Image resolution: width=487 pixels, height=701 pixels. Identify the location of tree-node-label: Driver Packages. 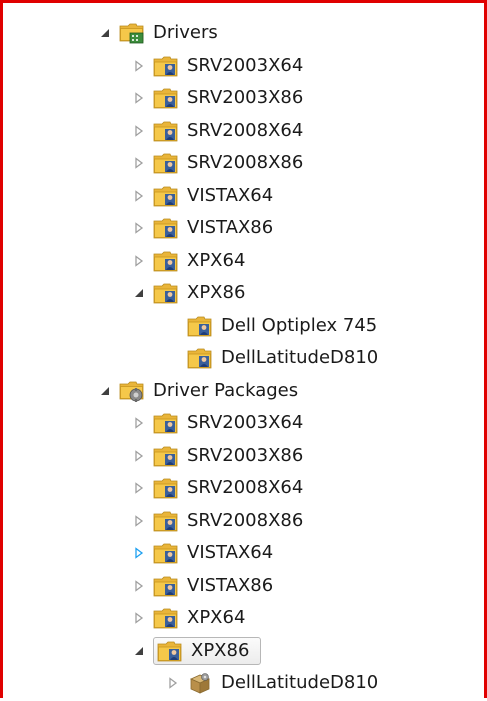
(226, 390).